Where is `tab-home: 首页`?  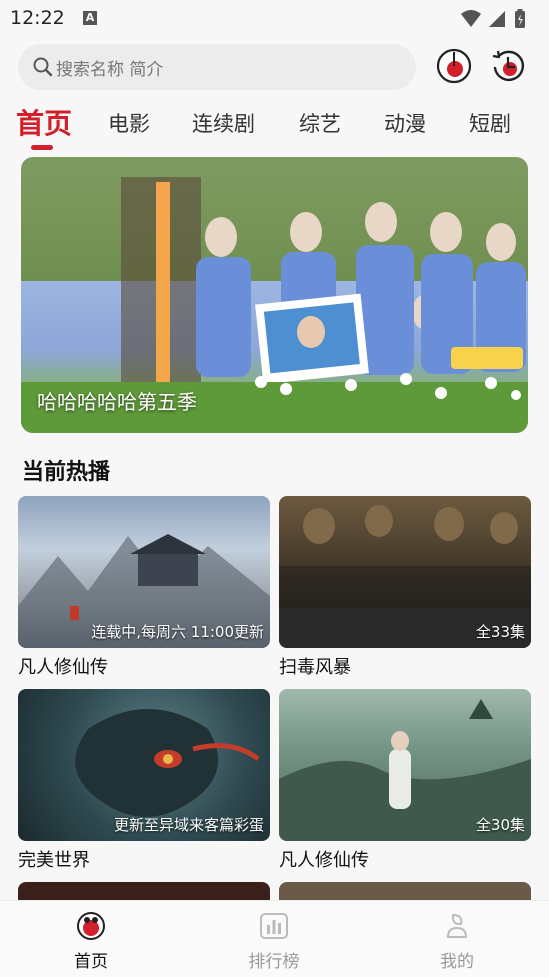
tab-home: 首页 is located at coordinates (44, 122).